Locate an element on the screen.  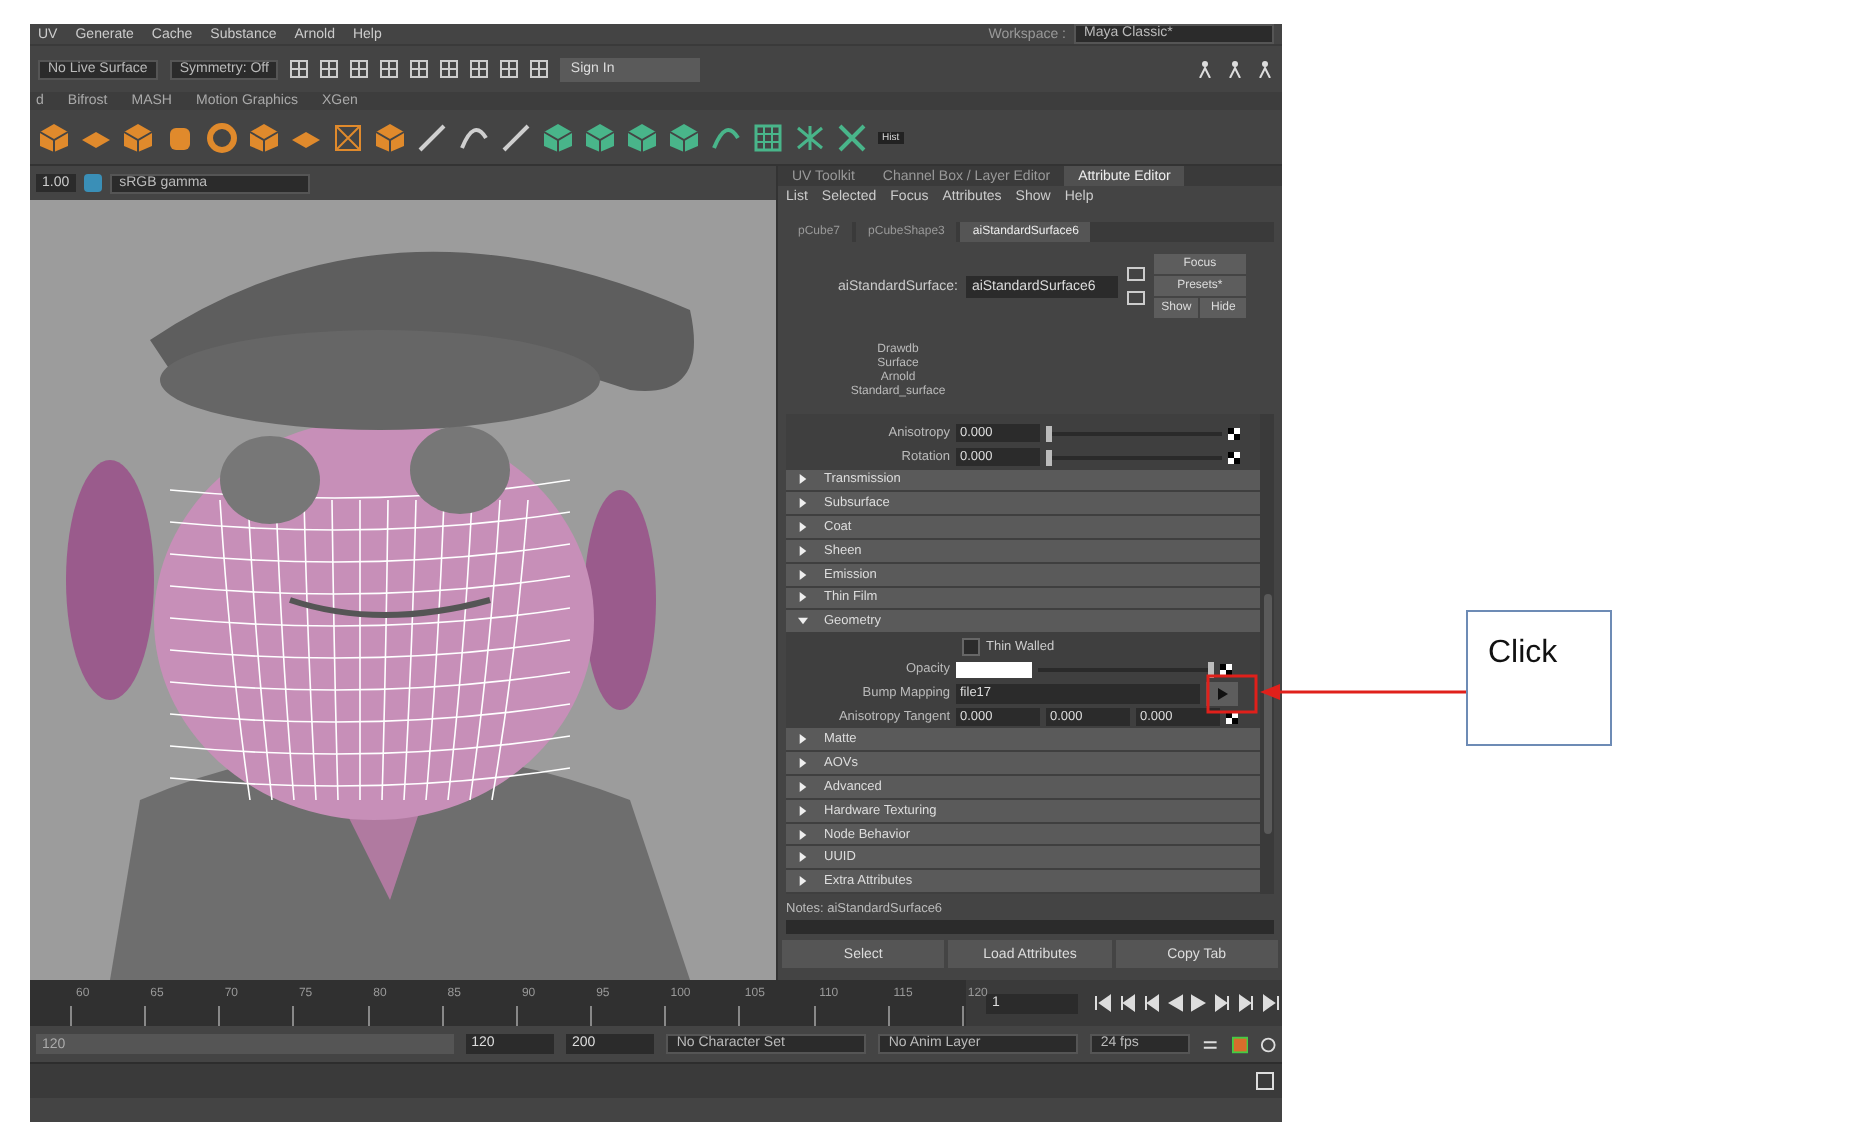
callout-text: Click is located at coordinates (1523, 653).